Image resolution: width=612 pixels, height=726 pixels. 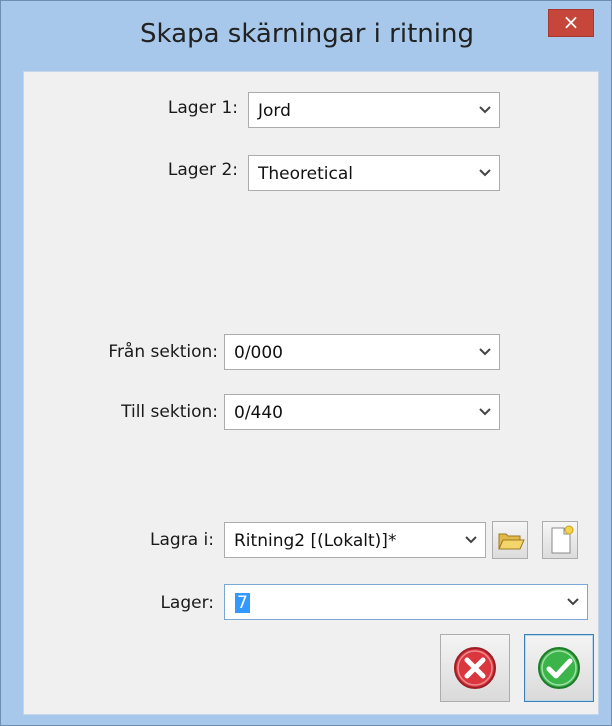 What do you see at coordinates (258, 413) in the screenshot?
I see `till-sektion-value: 0/440` at bounding box center [258, 413].